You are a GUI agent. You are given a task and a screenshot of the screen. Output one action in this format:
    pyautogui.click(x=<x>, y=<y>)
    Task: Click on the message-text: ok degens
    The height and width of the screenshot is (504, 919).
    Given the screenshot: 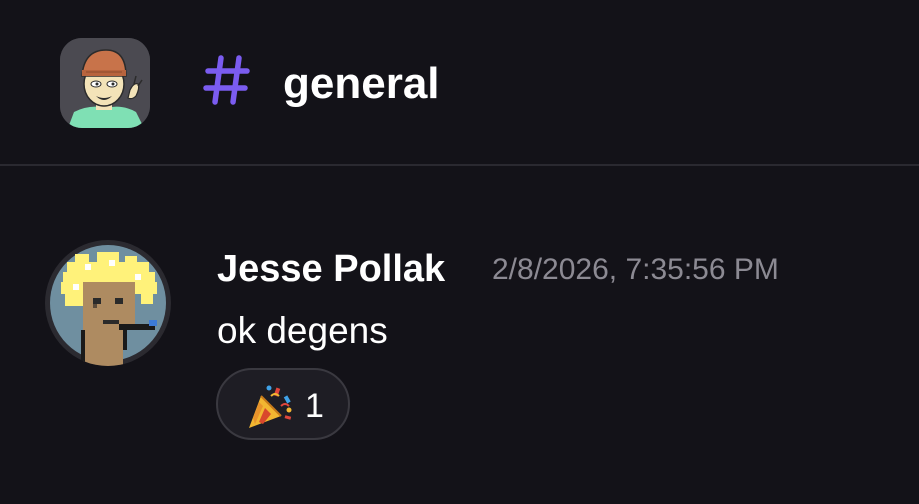 What is the action you would take?
    pyautogui.click(x=302, y=330)
    